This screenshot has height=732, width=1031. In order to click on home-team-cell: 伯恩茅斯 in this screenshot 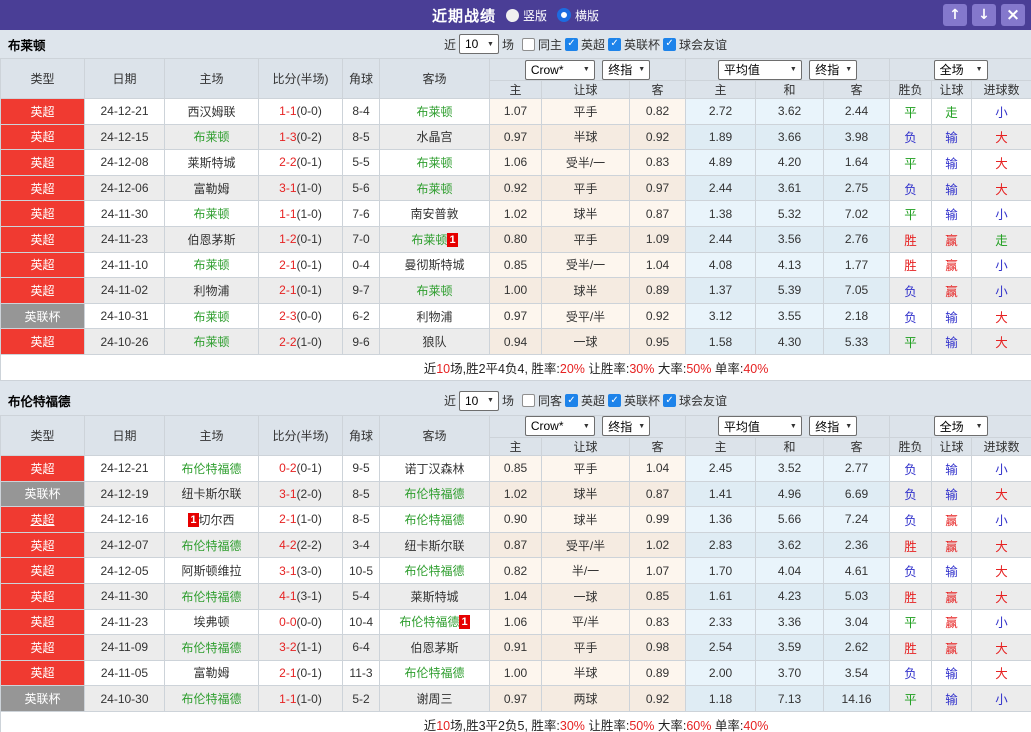, I will do `click(211, 239)`.